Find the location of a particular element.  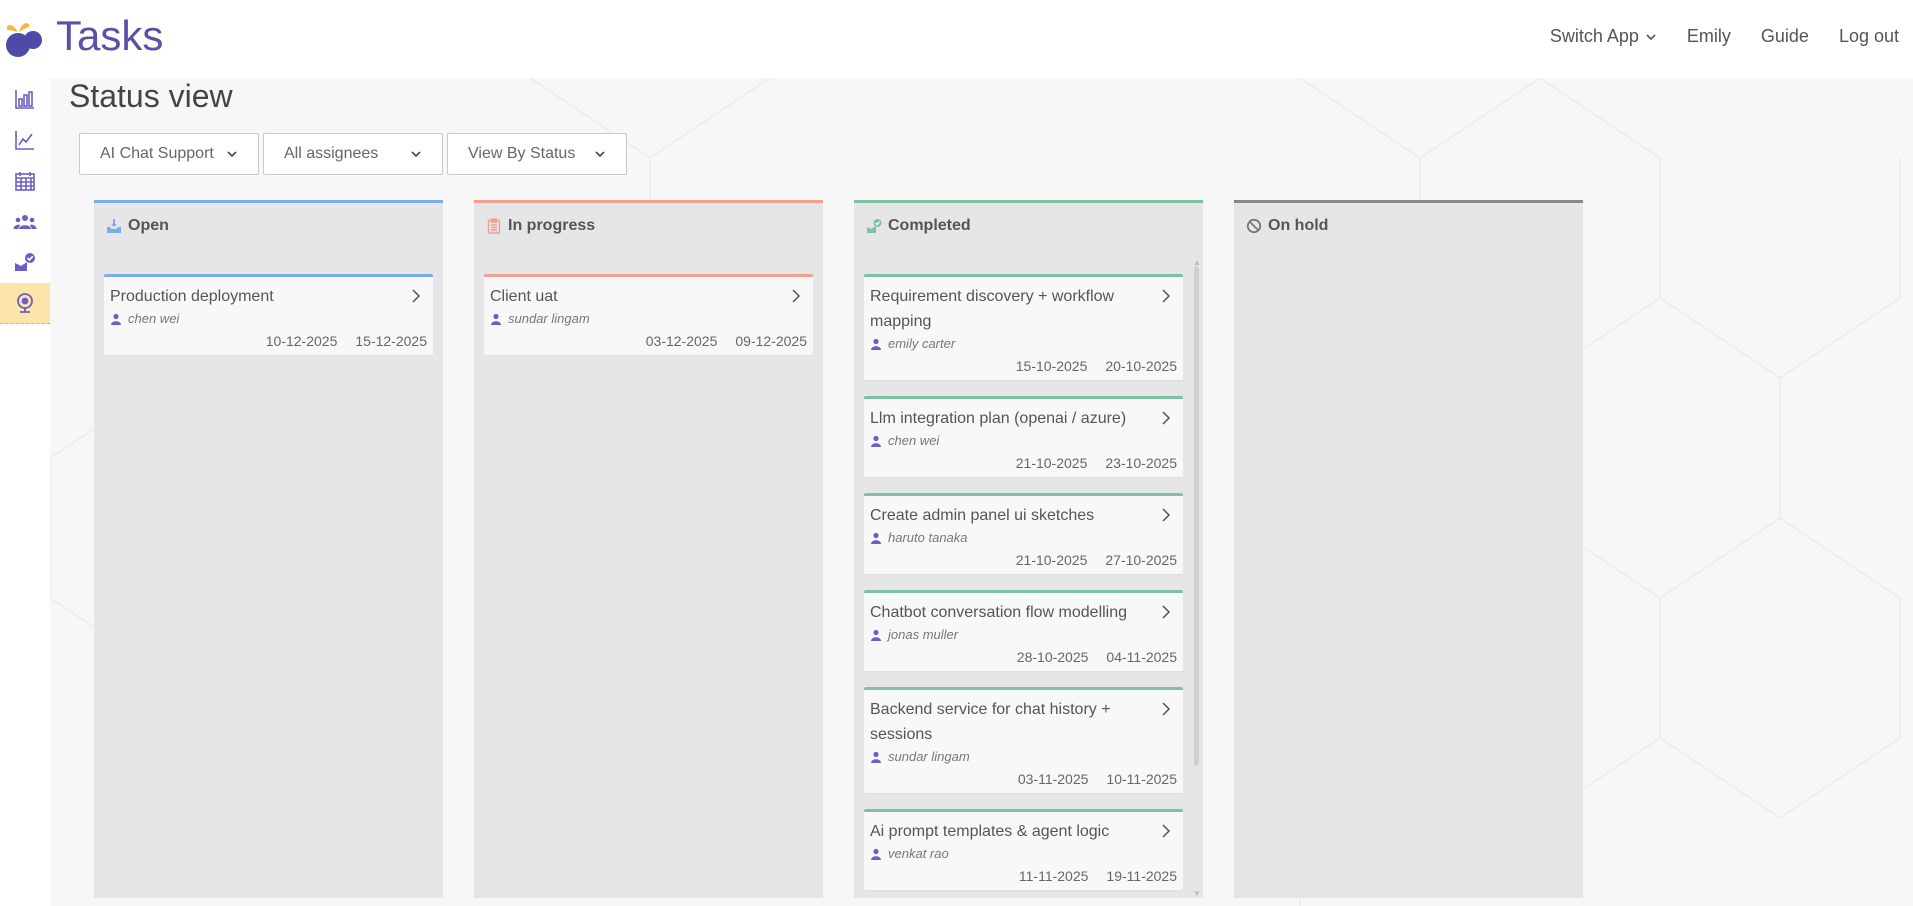

end-date: 04-11-2025 is located at coordinates (1141, 657).